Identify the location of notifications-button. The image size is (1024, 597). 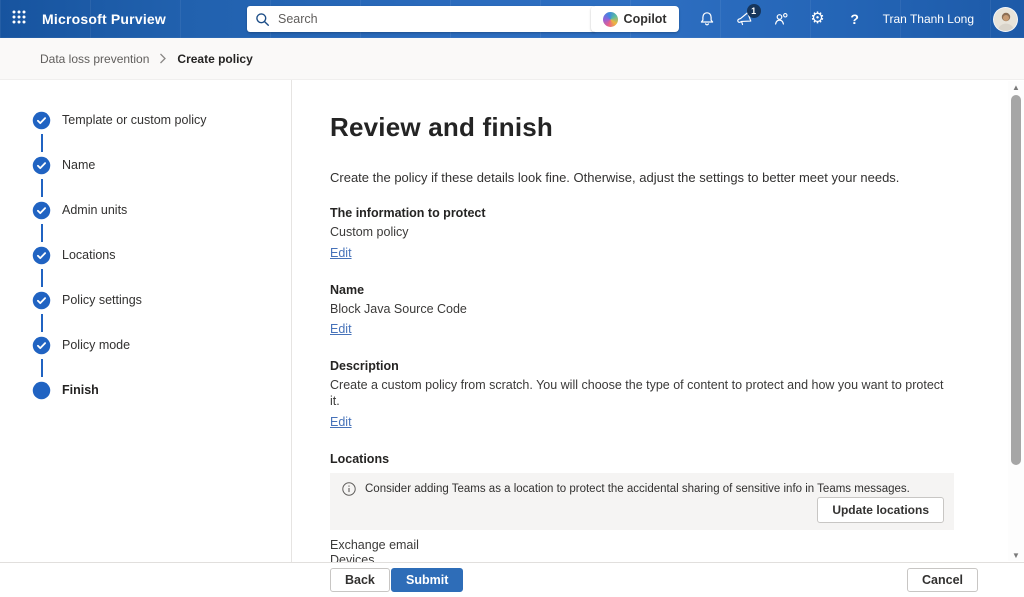
(707, 19).